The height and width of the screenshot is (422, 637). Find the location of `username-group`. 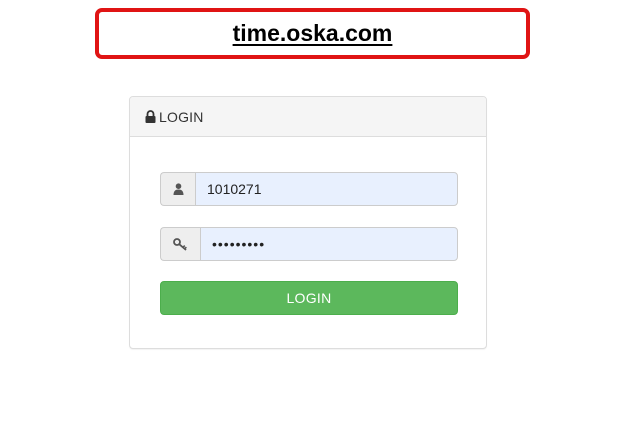

username-group is located at coordinates (309, 189).